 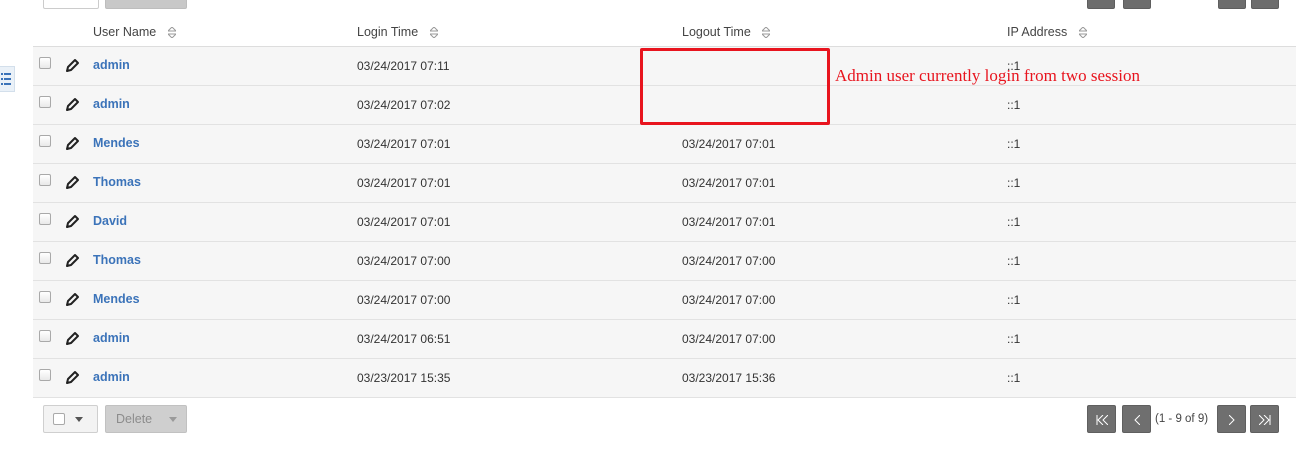 What do you see at coordinates (404, 339) in the screenshot?
I see `login-time-cell: 03/24/2017 06:51` at bounding box center [404, 339].